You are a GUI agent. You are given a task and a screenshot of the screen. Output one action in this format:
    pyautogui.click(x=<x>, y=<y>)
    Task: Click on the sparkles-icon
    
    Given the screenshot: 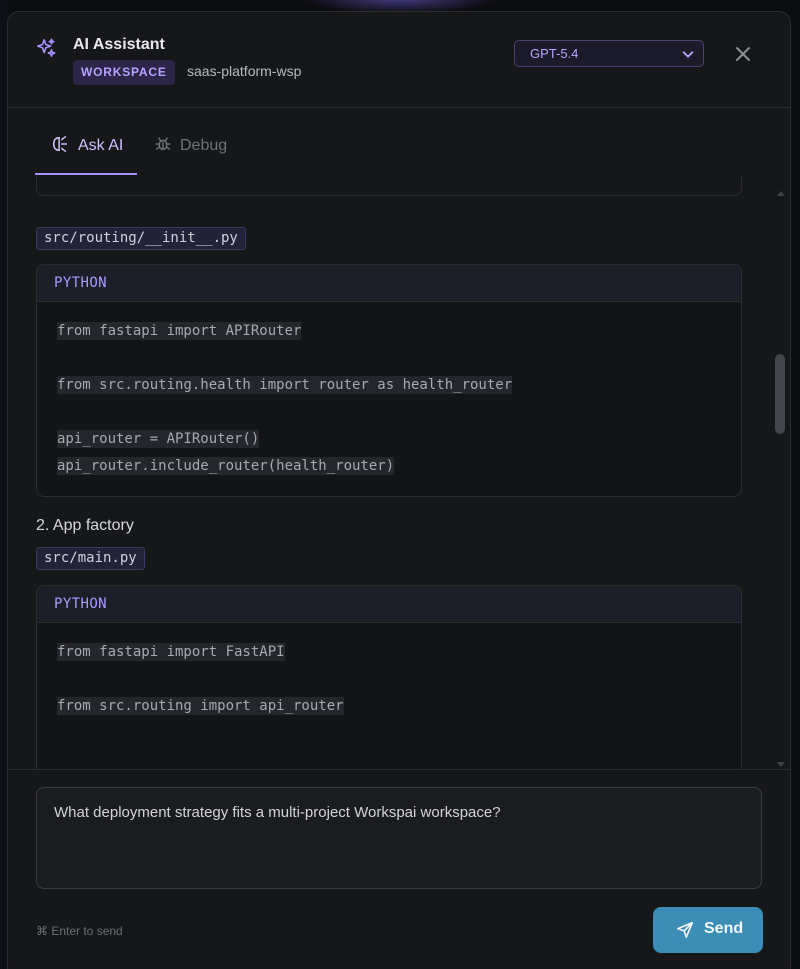 What is the action you would take?
    pyautogui.click(x=46, y=48)
    